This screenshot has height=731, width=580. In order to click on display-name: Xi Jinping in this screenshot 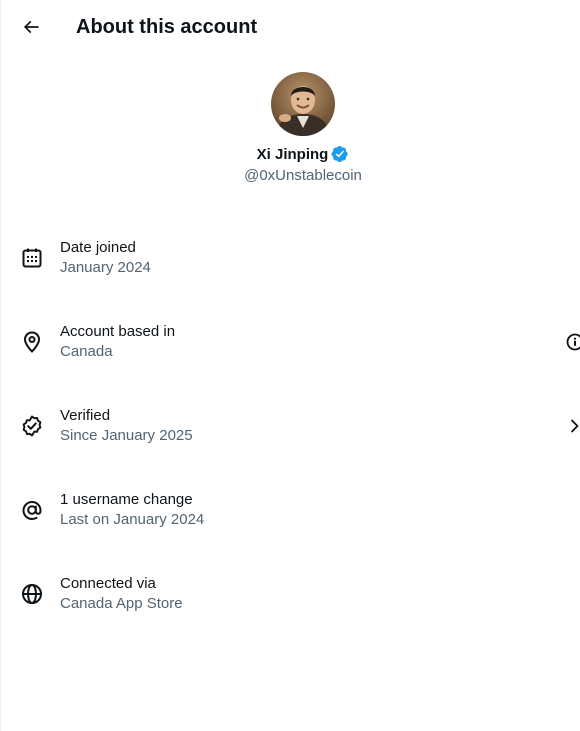, I will do `click(292, 154)`.